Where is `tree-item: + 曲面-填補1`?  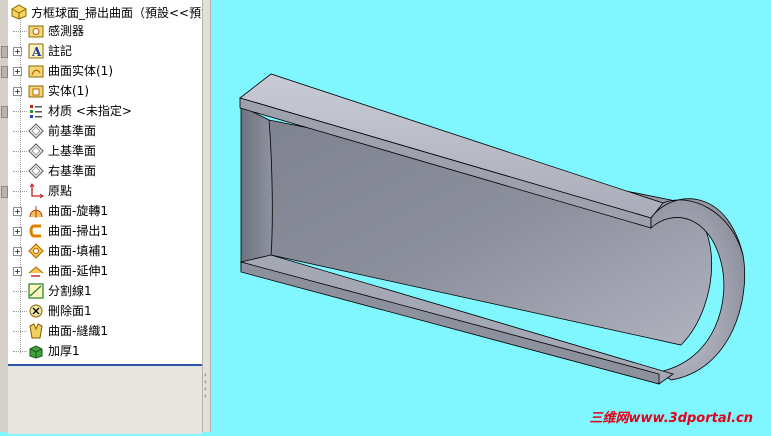
tree-item: + 曲面-填補1 is located at coordinates (105, 251).